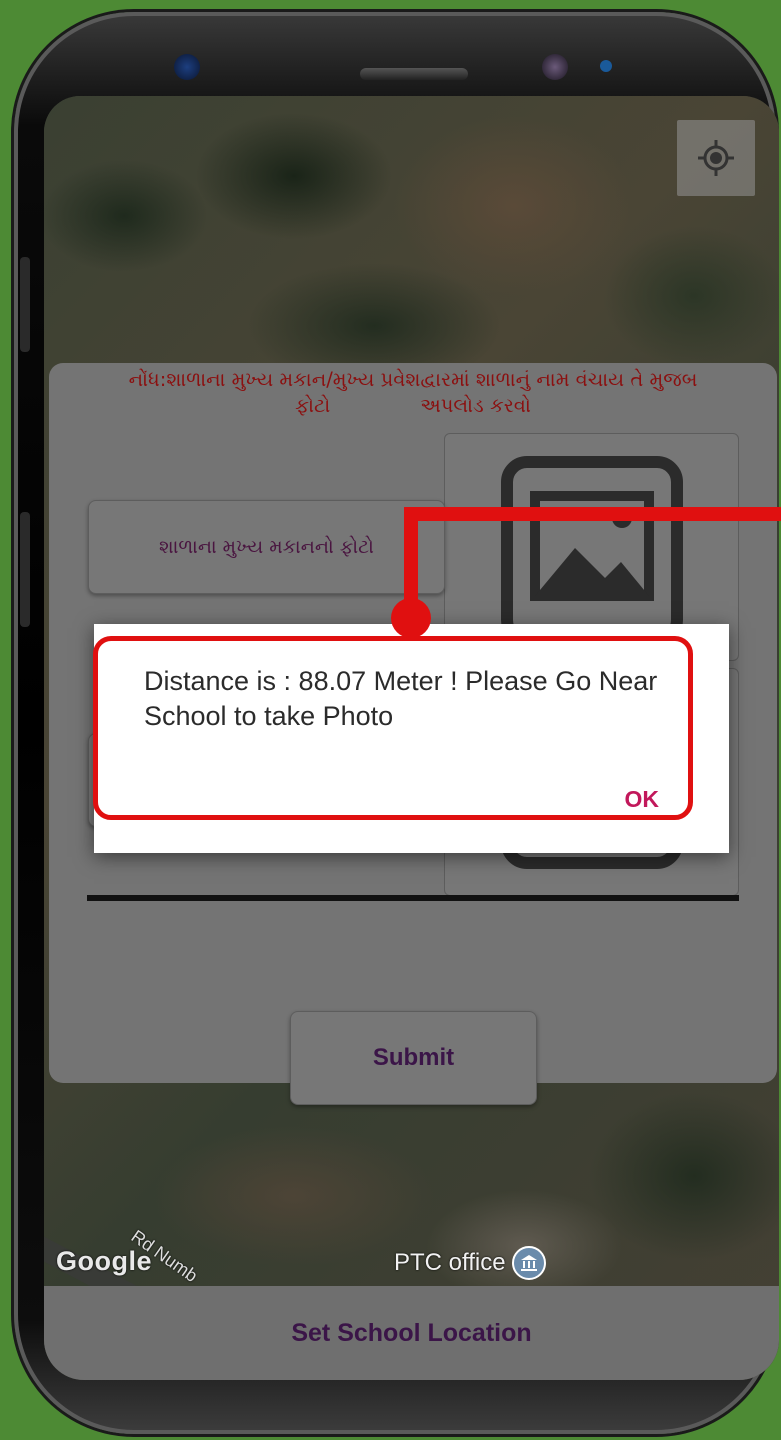 The height and width of the screenshot is (1440, 781). I want to click on main-building-photo-button: શાળાના મુખ્ય મકાનનો ફોટો, so click(266, 547).